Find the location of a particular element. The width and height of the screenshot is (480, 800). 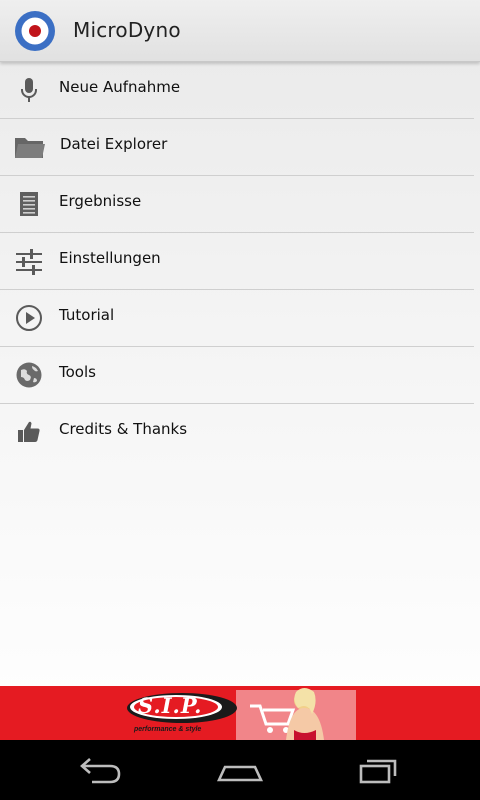

home-icon is located at coordinates (240, 770).